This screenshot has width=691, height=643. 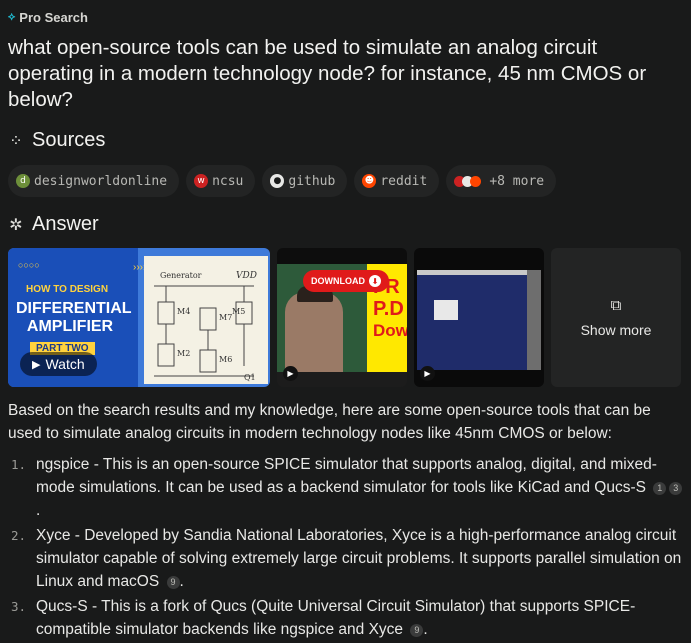 What do you see at coordinates (676, 488) in the screenshot?
I see `citation-badge: 3` at bounding box center [676, 488].